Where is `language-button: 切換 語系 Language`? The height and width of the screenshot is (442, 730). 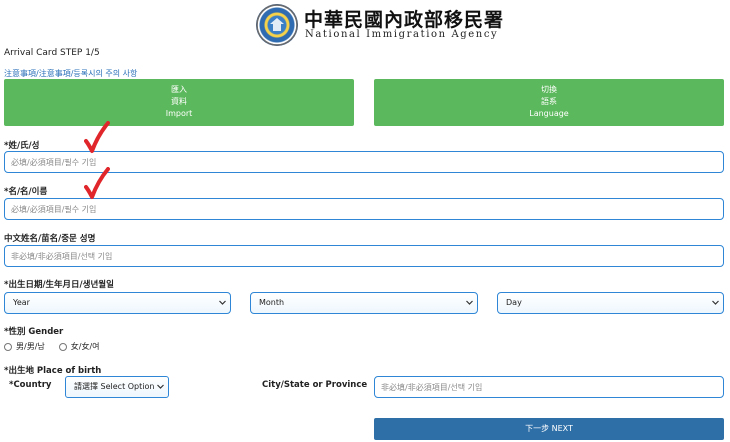 language-button: 切換 語系 Language is located at coordinates (549, 102).